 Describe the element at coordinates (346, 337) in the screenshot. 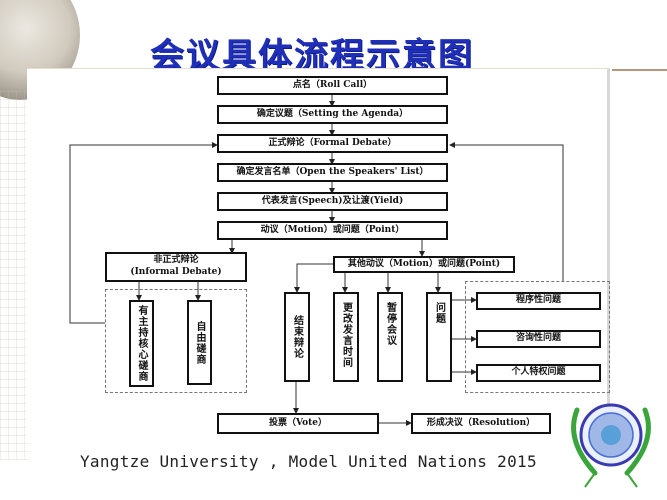

I see `change-speaking-time-box: 更改发言时间` at that location.